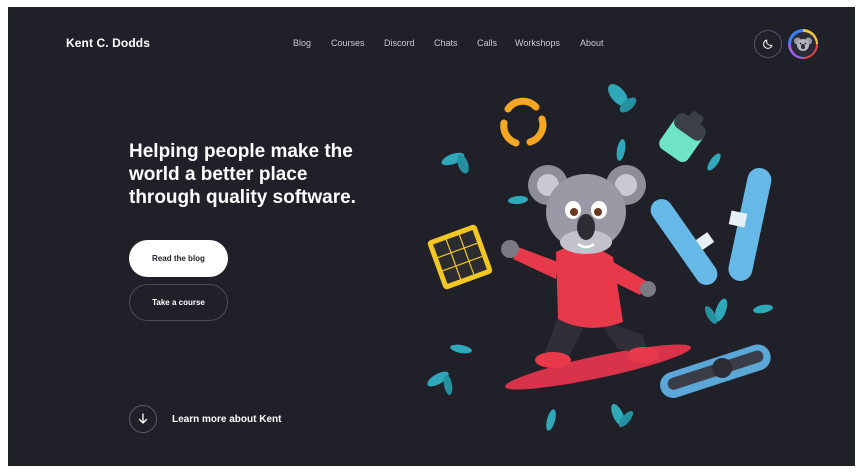 The image size is (862, 473). I want to click on learn-more-label: Learn more about Kent, so click(227, 419).